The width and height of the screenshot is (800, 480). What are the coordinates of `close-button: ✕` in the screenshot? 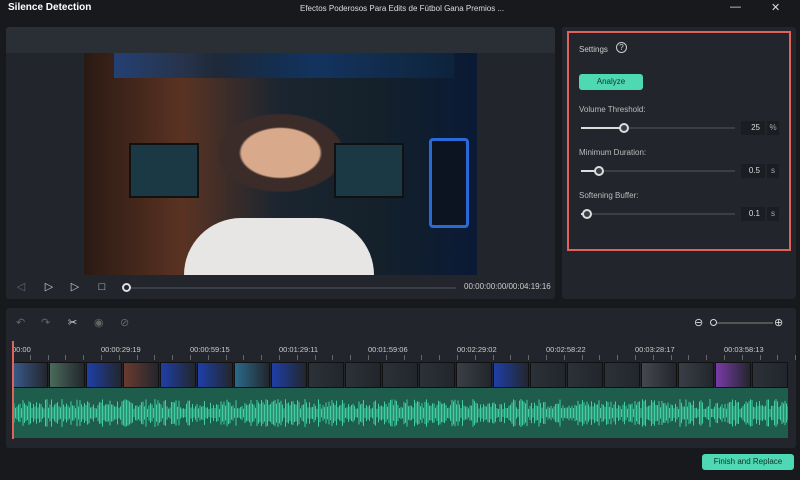 It's located at (775, 7).